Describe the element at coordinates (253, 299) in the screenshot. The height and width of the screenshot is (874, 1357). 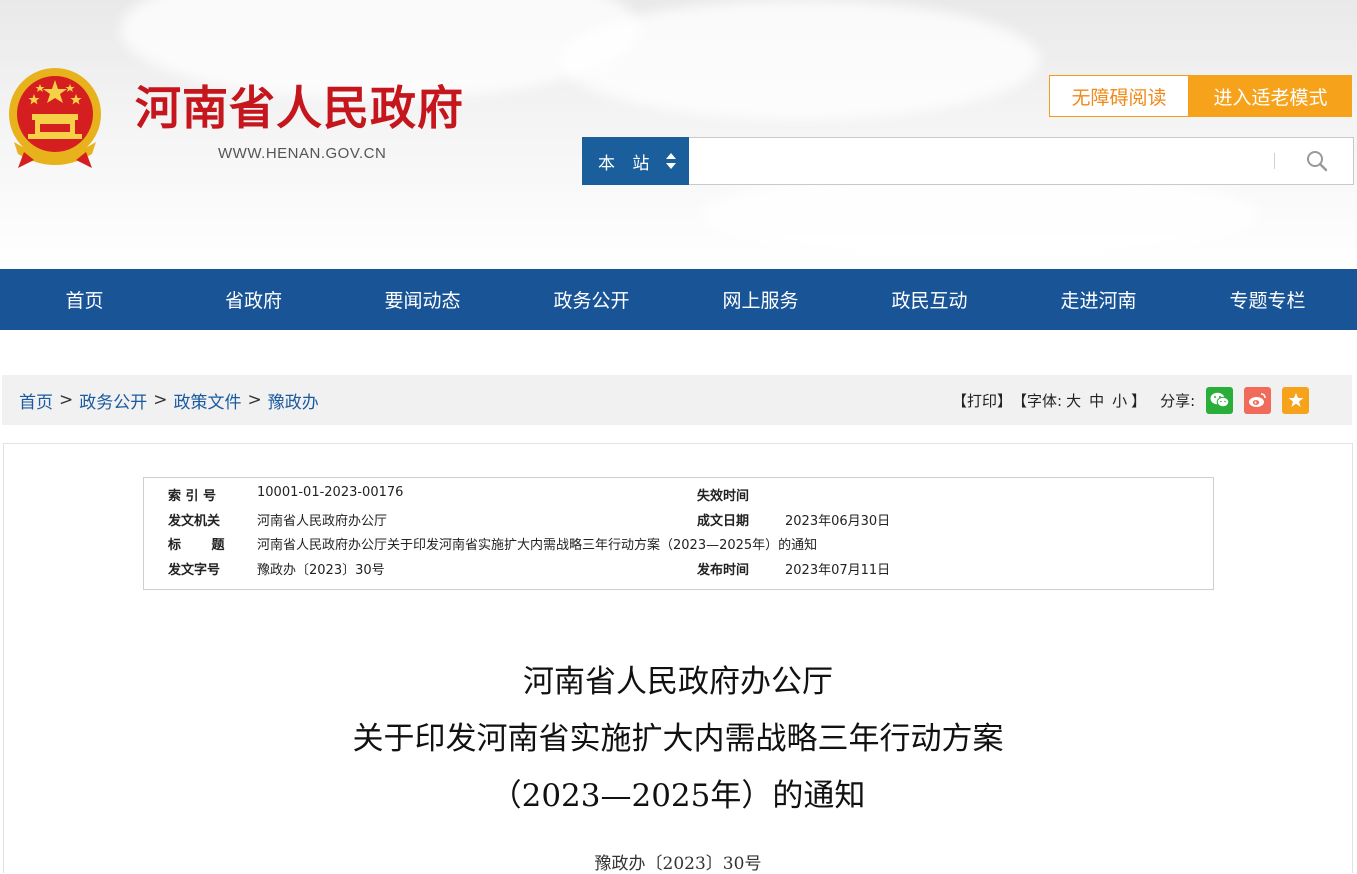
I see `nav-item-provincial-government: 省政府` at that location.